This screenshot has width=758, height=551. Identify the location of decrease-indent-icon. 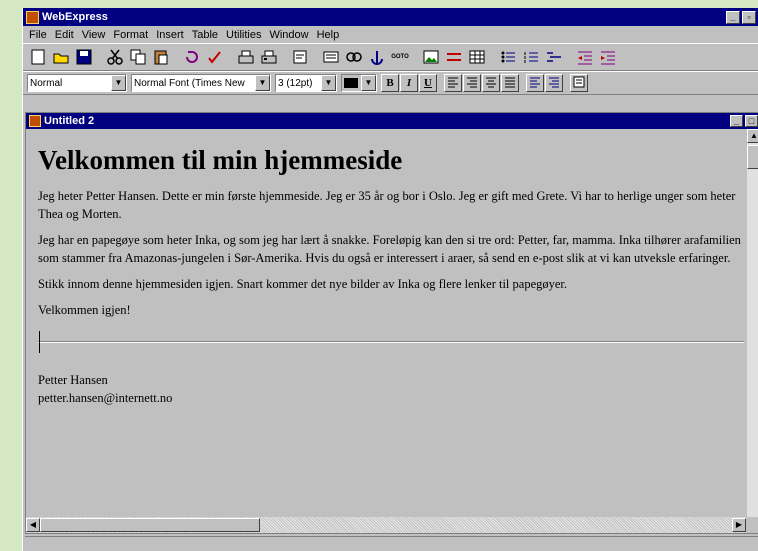
(535, 83).